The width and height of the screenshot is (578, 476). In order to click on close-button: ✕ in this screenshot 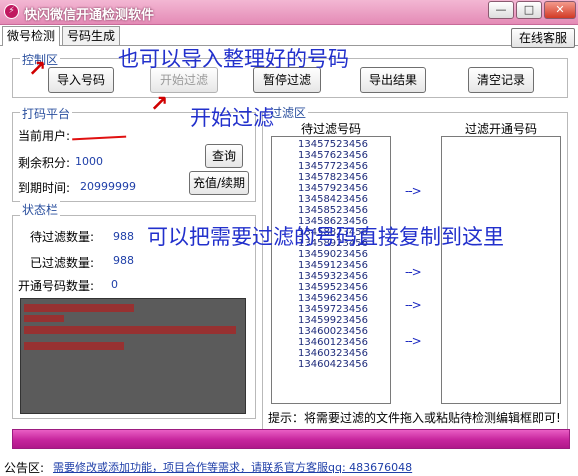, I will do `click(560, 10)`.